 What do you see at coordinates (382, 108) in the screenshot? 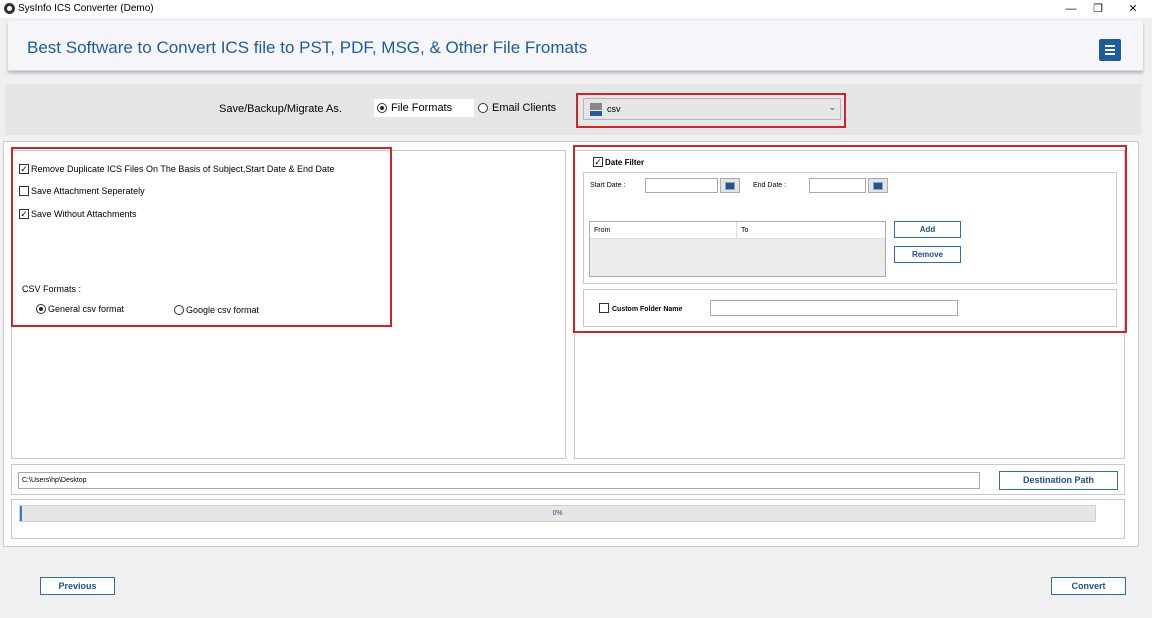
I see `radio-selected-icon` at bounding box center [382, 108].